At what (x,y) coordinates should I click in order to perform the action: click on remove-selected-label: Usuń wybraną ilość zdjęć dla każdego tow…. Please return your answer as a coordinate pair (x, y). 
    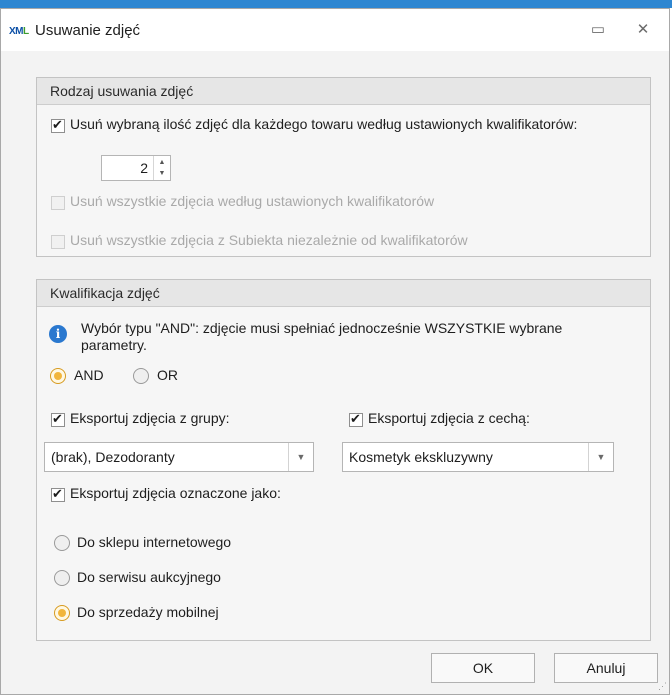
    Looking at the image, I should click on (360, 124).